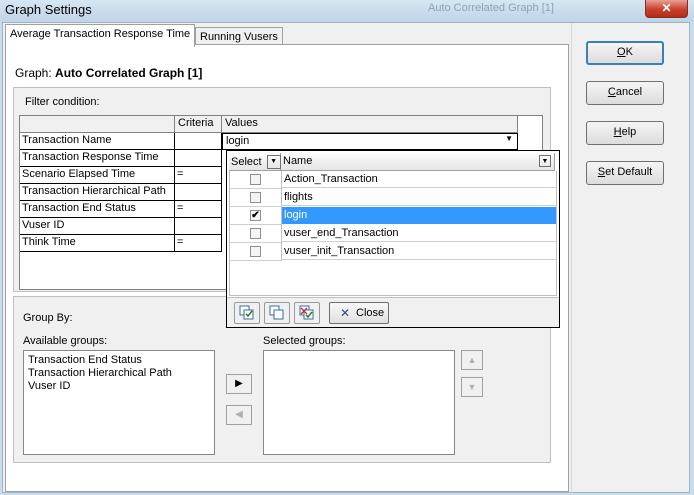 The image size is (694, 495). I want to click on selected-groups-list, so click(359, 402).